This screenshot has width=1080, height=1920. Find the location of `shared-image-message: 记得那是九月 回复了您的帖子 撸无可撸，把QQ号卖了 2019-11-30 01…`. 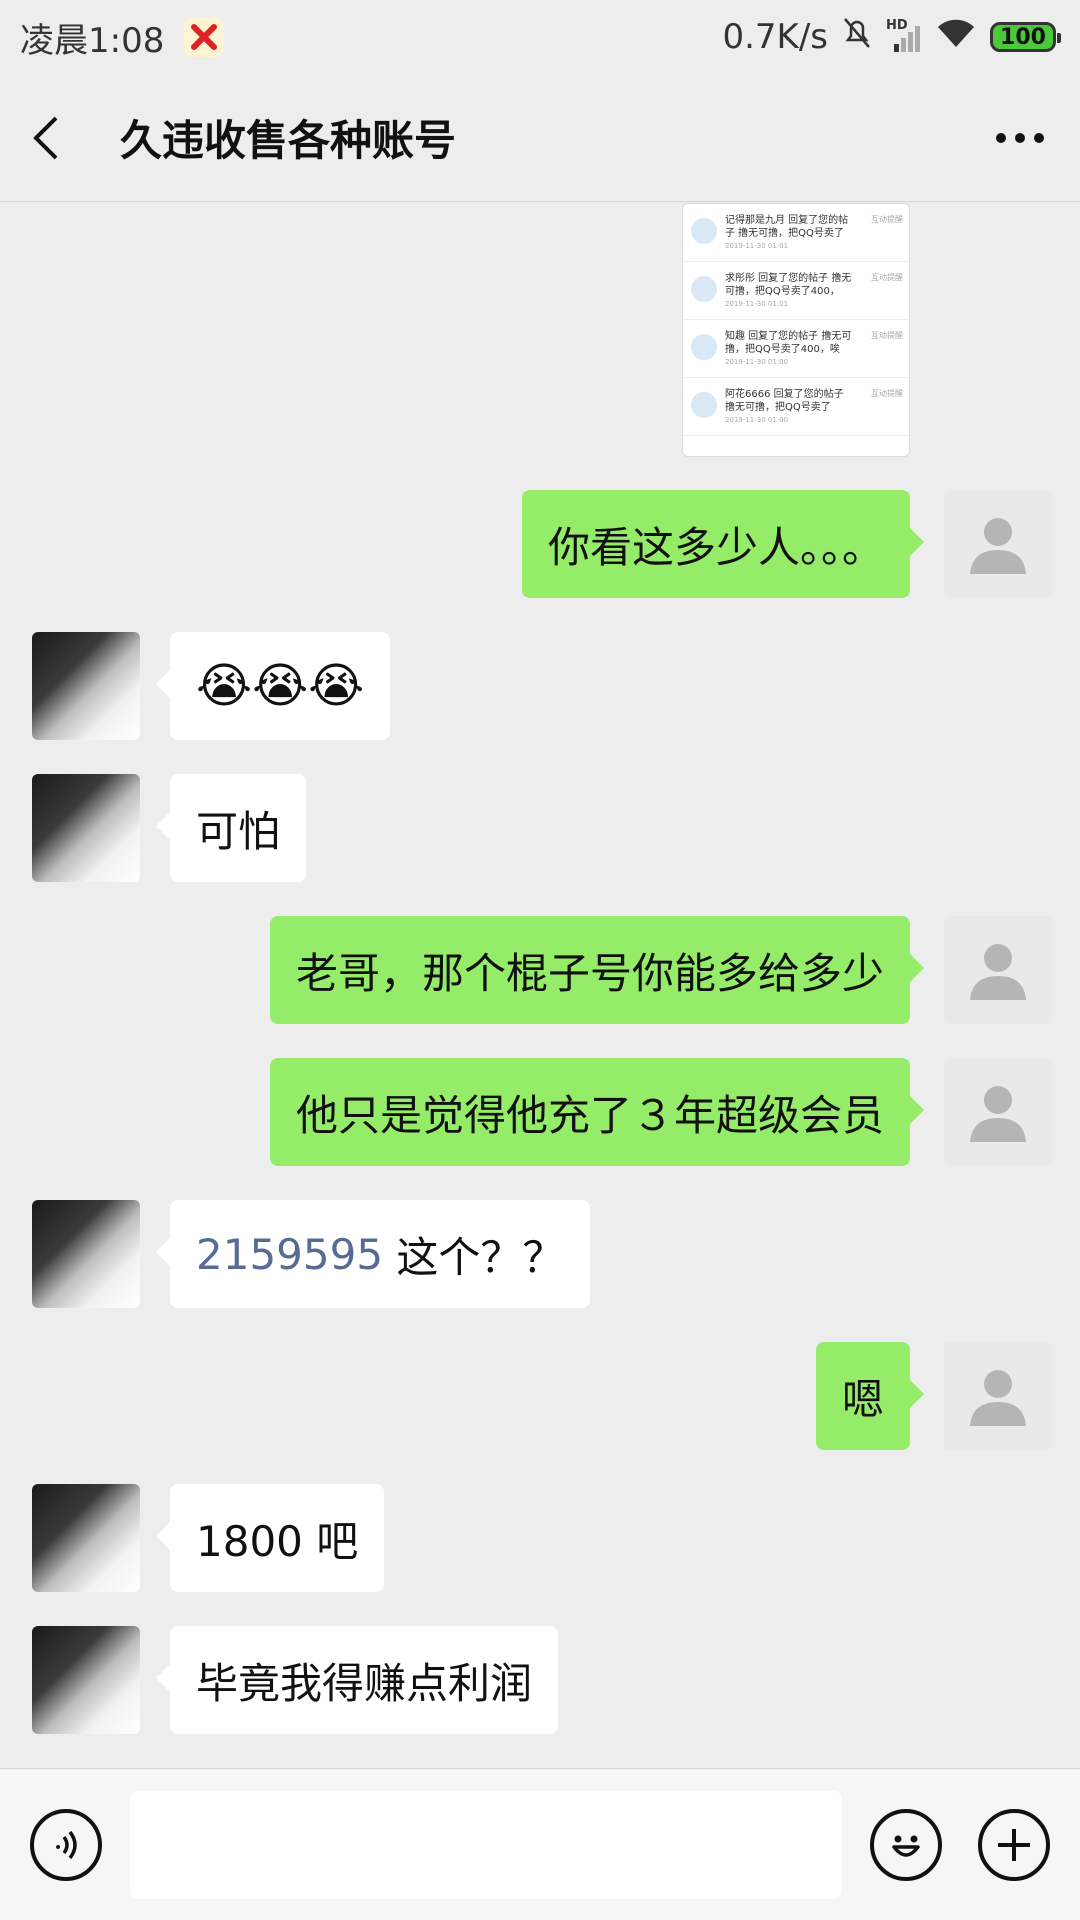

shared-image-message: 记得那是九月 回复了您的帖子 撸无可撸，把QQ号卖了 2019-11-30 01… is located at coordinates (796, 330).